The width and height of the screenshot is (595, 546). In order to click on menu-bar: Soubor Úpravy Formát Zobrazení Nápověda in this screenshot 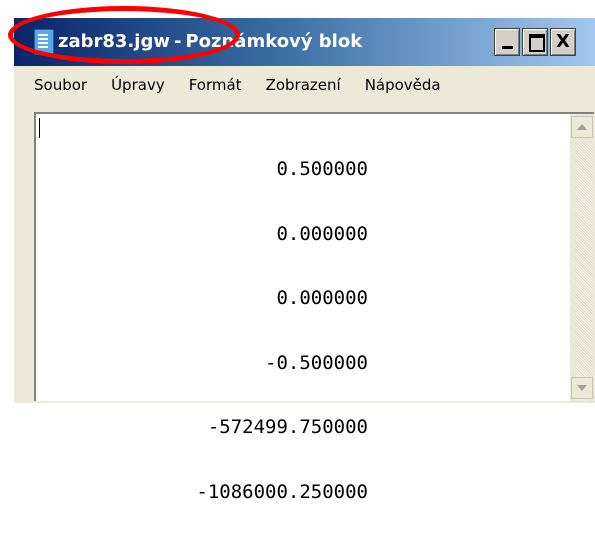, I will do `click(304, 85)`.